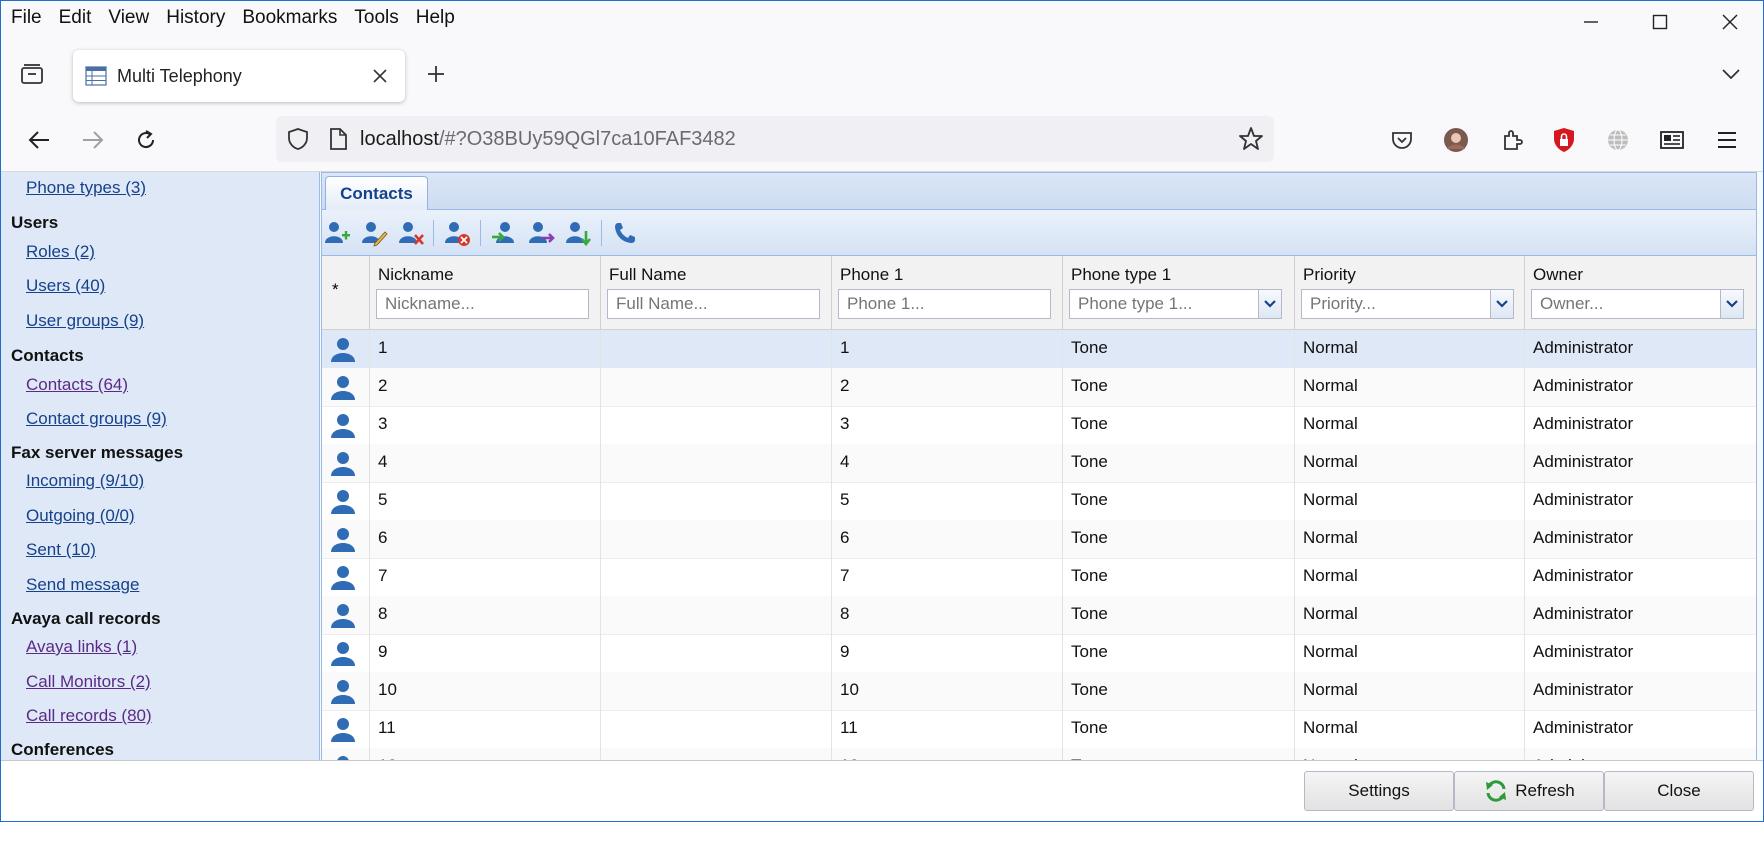 This screenshot has width=1764, height=864. I want to click on sidebar-item-incoming: Incoming (9/10), so click(85, 481).